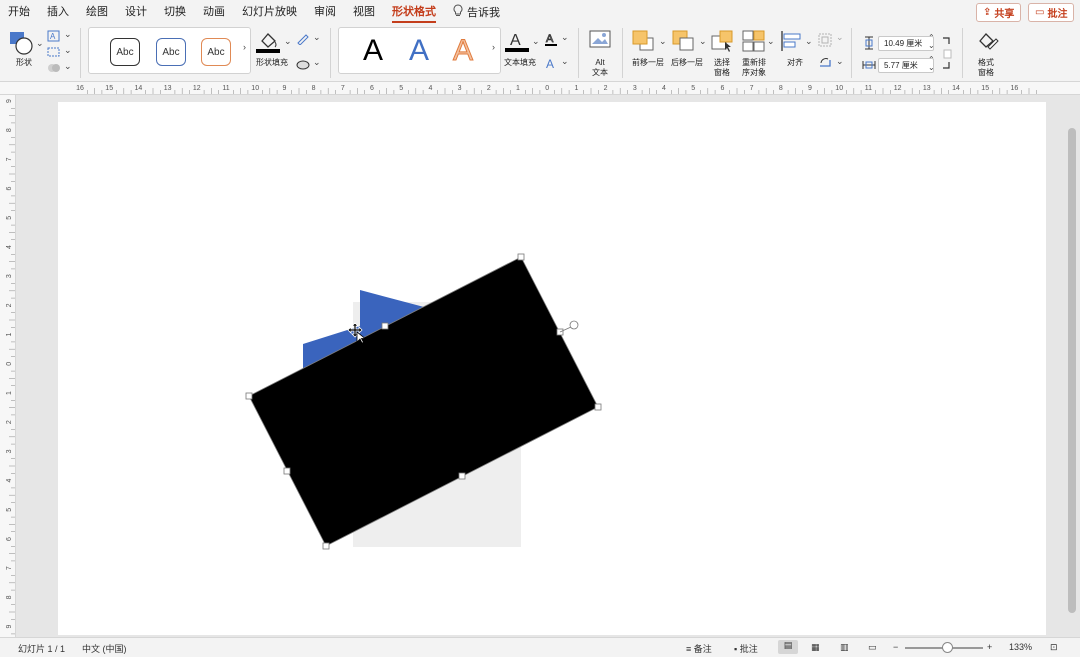 This screenshot has width=1080, height=657. What do you see at coordinates (54, 69) in the screenshot?
I see `merge-shapes-icon` at bounding box center [54, 69].